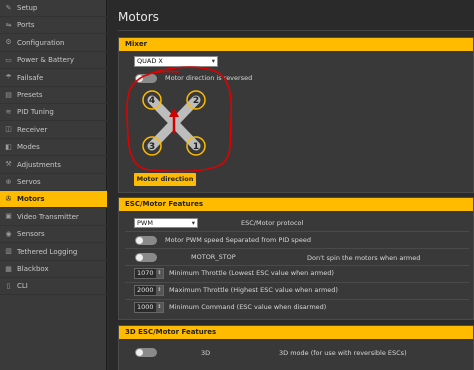 This screenshot has width=474, height=370. I want to click on sidebar-item-ports: ⇋ Ports, so click(53, 26).